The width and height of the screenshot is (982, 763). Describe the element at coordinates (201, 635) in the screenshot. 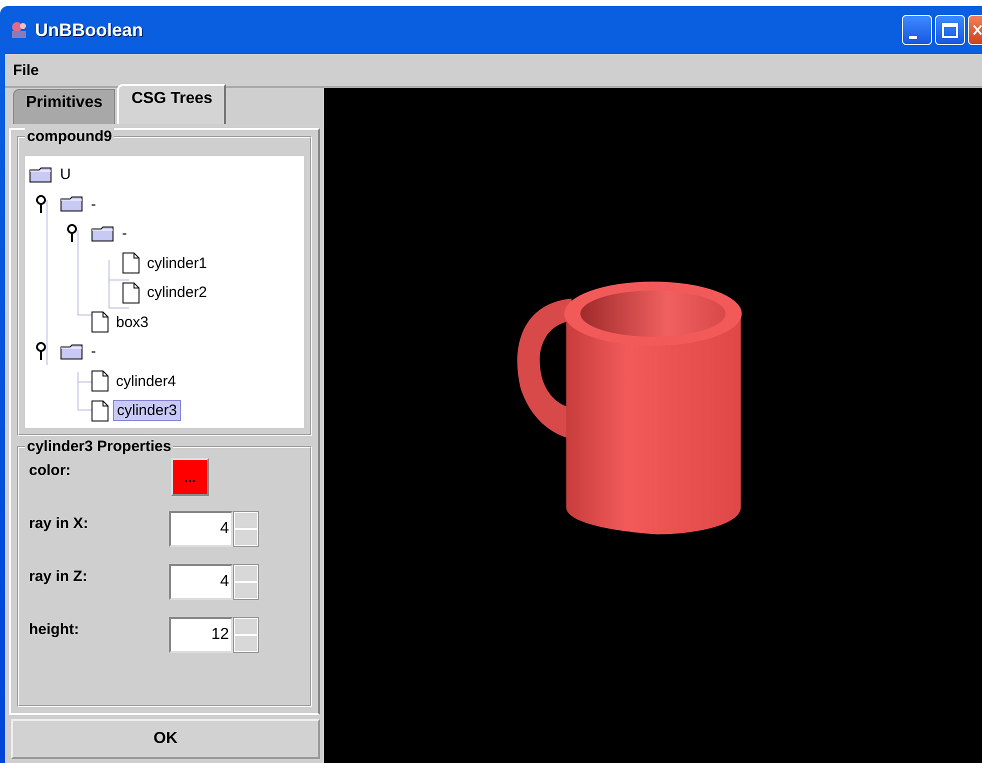

I see `number-field: 12` at that location.